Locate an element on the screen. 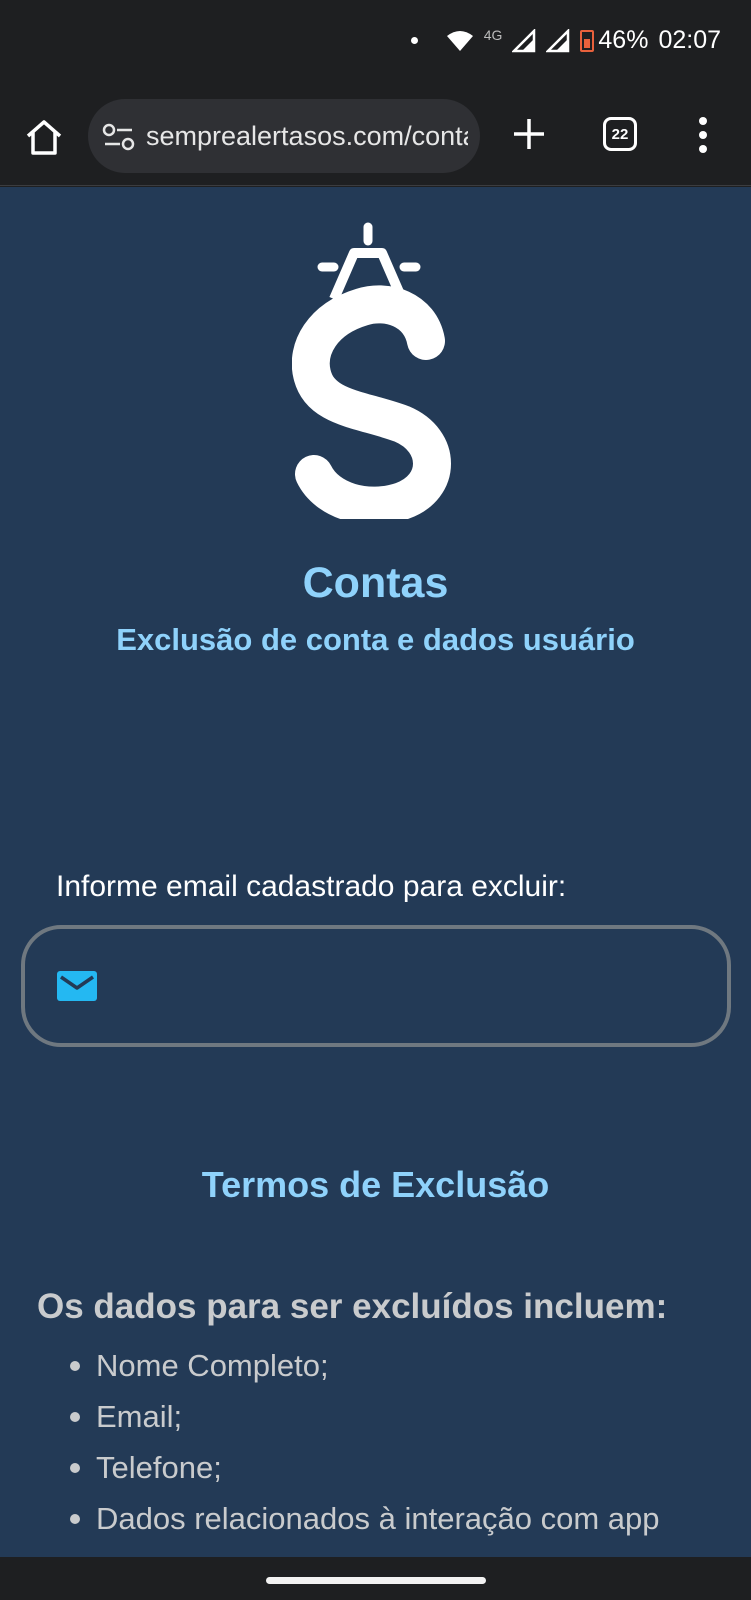  list-item: Email; is located at coordinates (409, 1416).